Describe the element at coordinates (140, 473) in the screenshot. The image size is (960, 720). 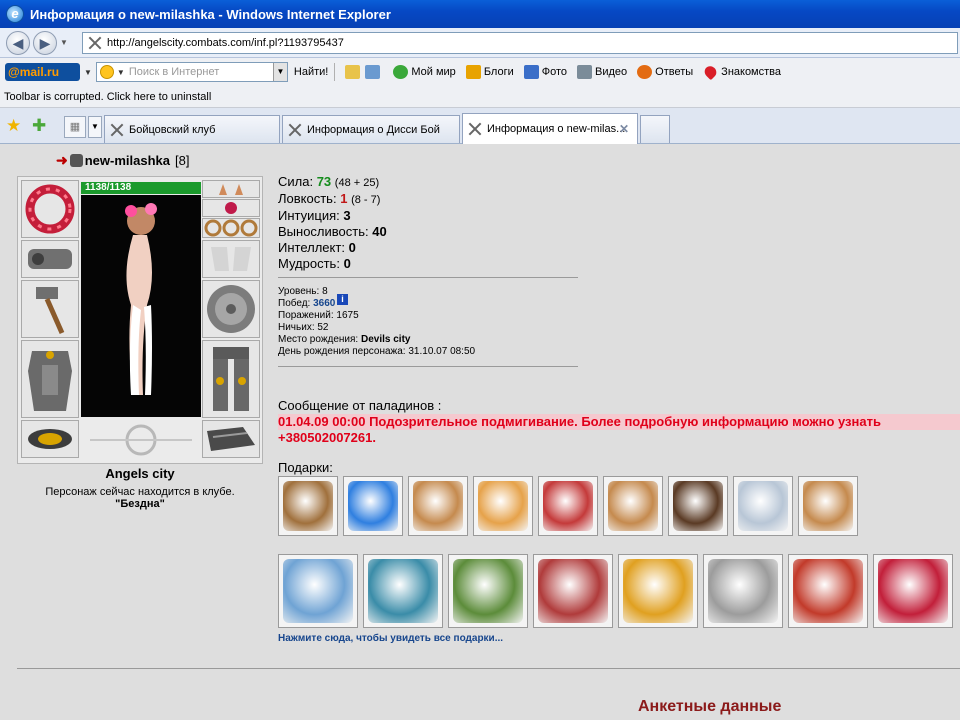
I see `current-city: Angels city` at that location.